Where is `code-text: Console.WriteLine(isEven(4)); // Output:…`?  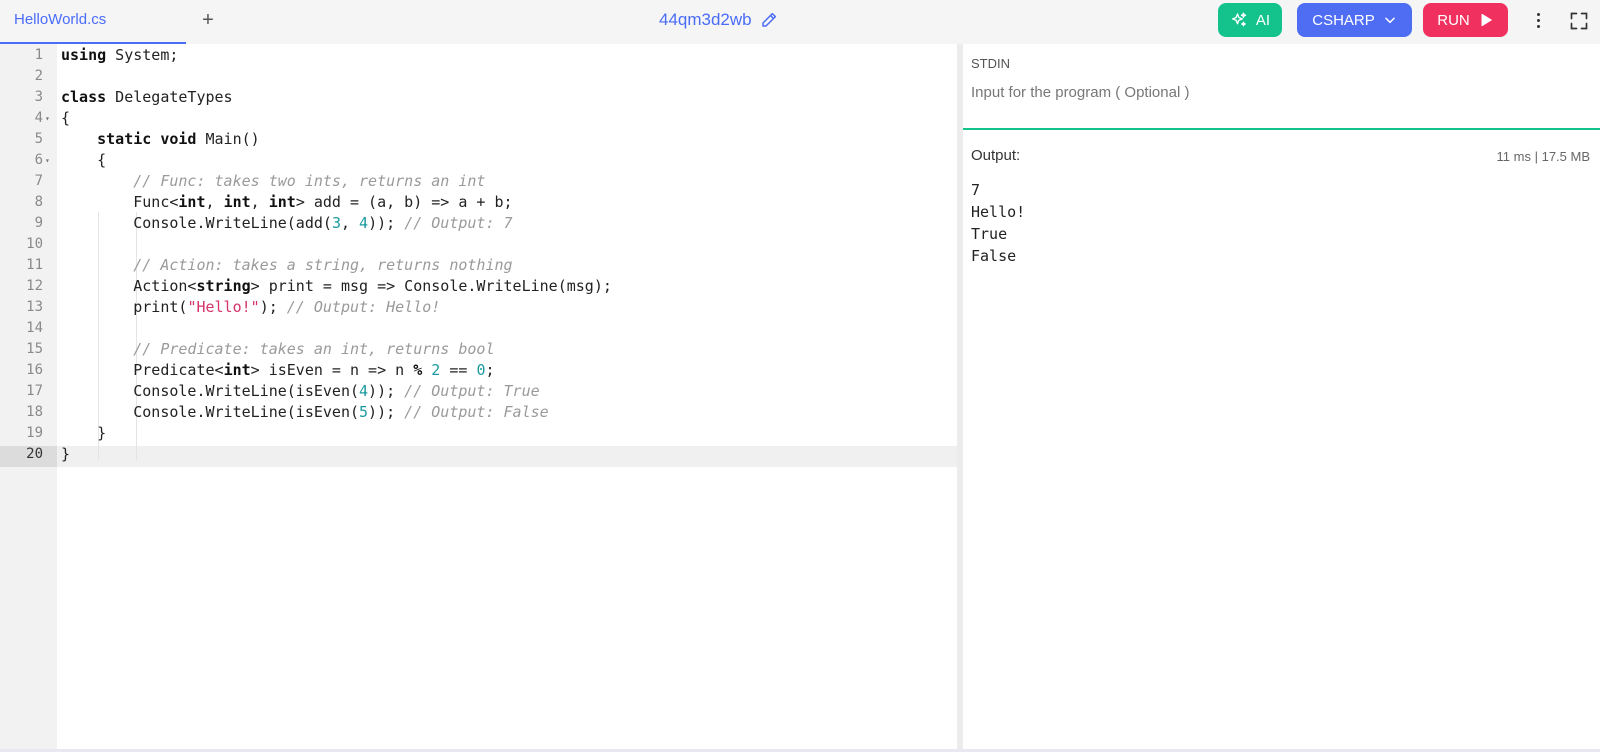
code-text: Console.WriteLine(isEven(4)); // Output:… is located at coordinates (300, 391).